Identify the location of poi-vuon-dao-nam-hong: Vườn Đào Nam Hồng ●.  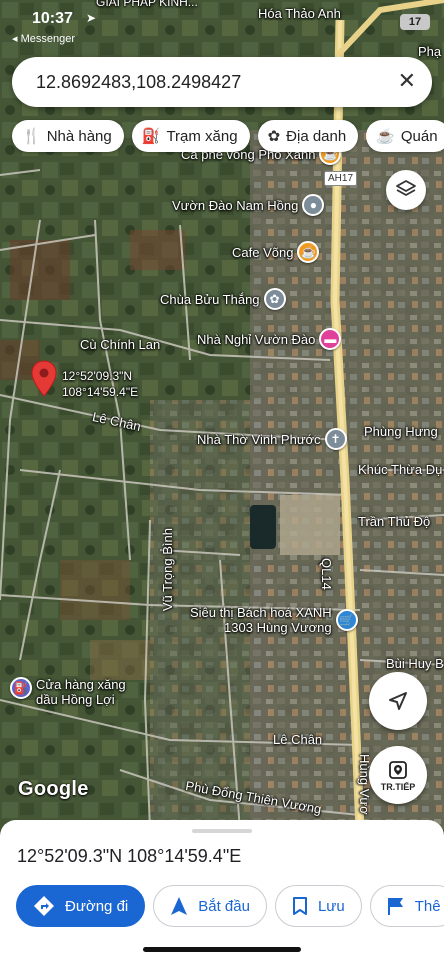
(248, 205).